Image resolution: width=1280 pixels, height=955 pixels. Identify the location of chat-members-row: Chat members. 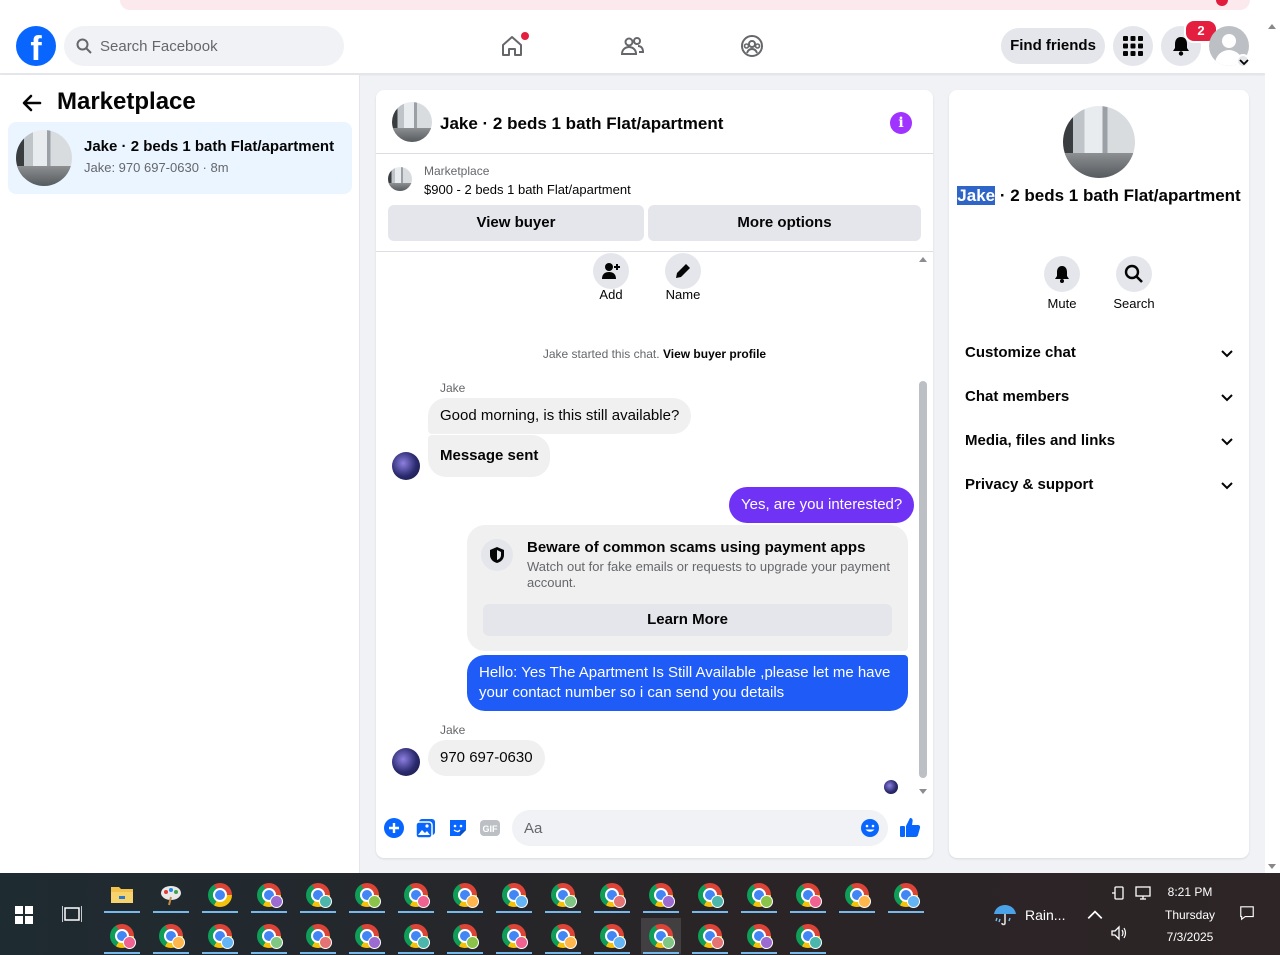
(1100, 400).